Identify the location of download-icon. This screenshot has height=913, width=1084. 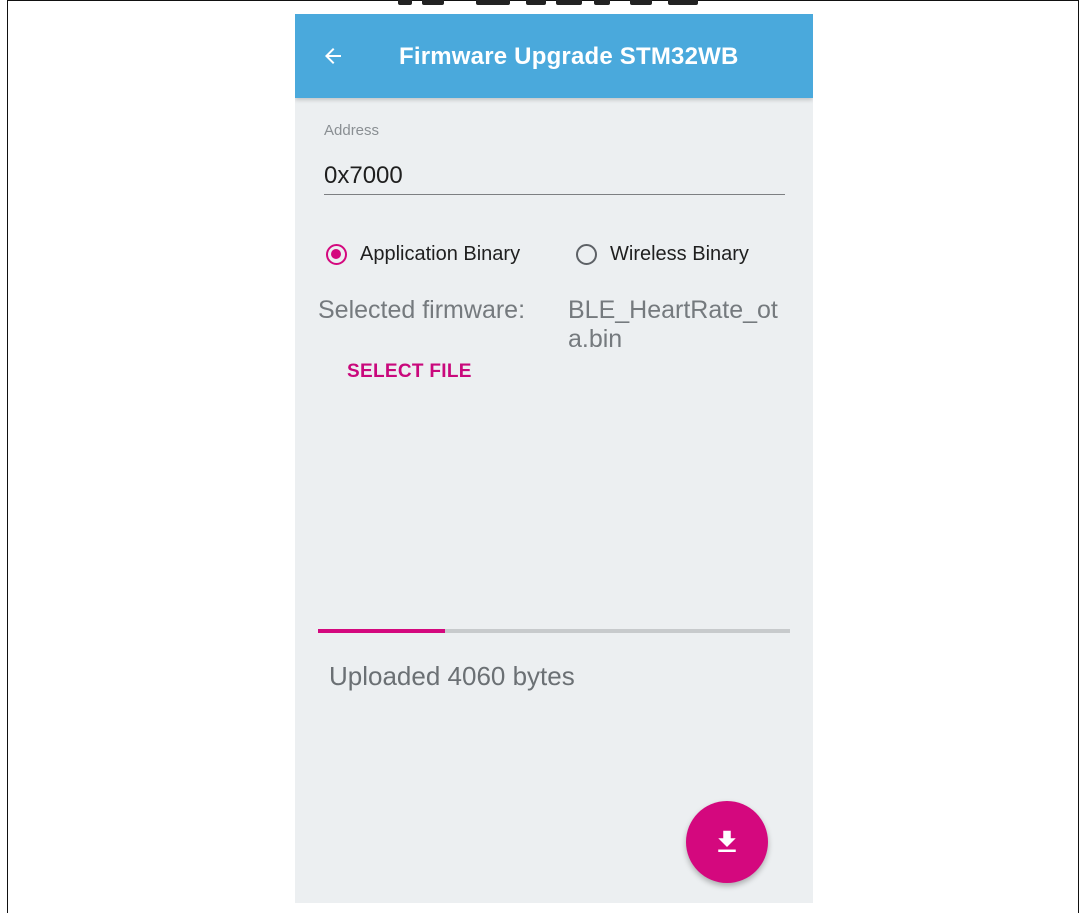
(727, 841).